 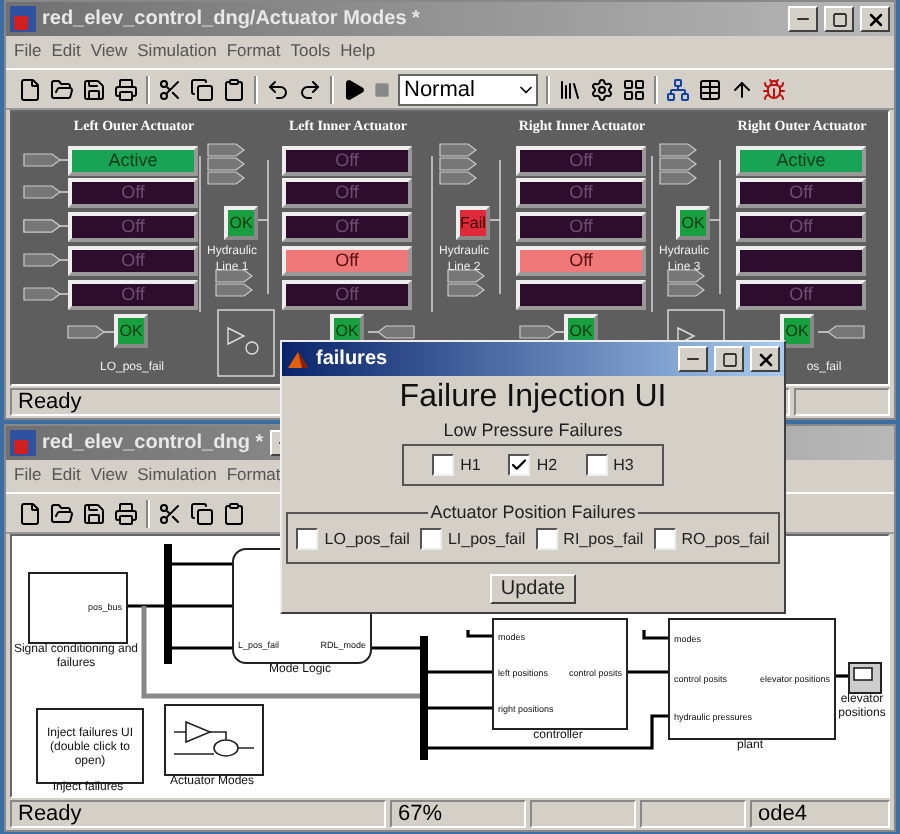 What do you see at coordinates (678, 89) in the screenshot?
I see `diagram-icon` at bounding box center [678, 89].